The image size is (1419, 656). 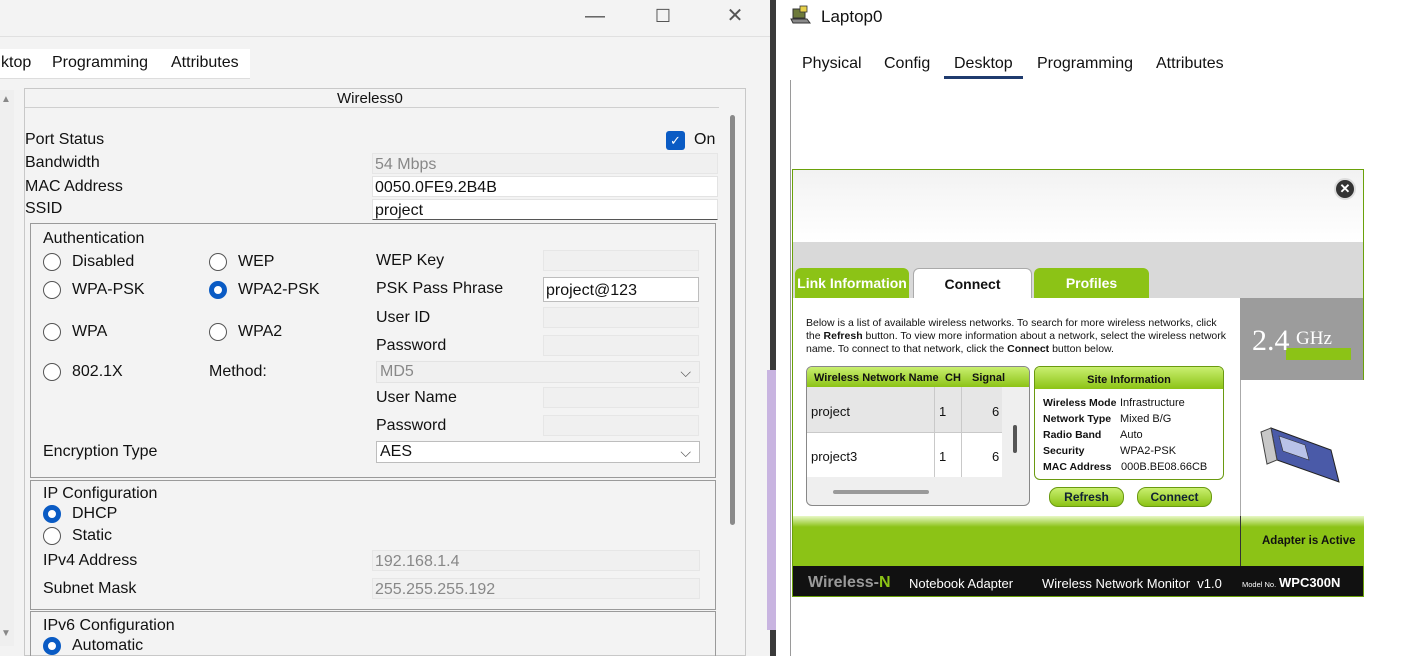 I want to click on scroll-up-icon: ▲, so click(x=6, y=99).